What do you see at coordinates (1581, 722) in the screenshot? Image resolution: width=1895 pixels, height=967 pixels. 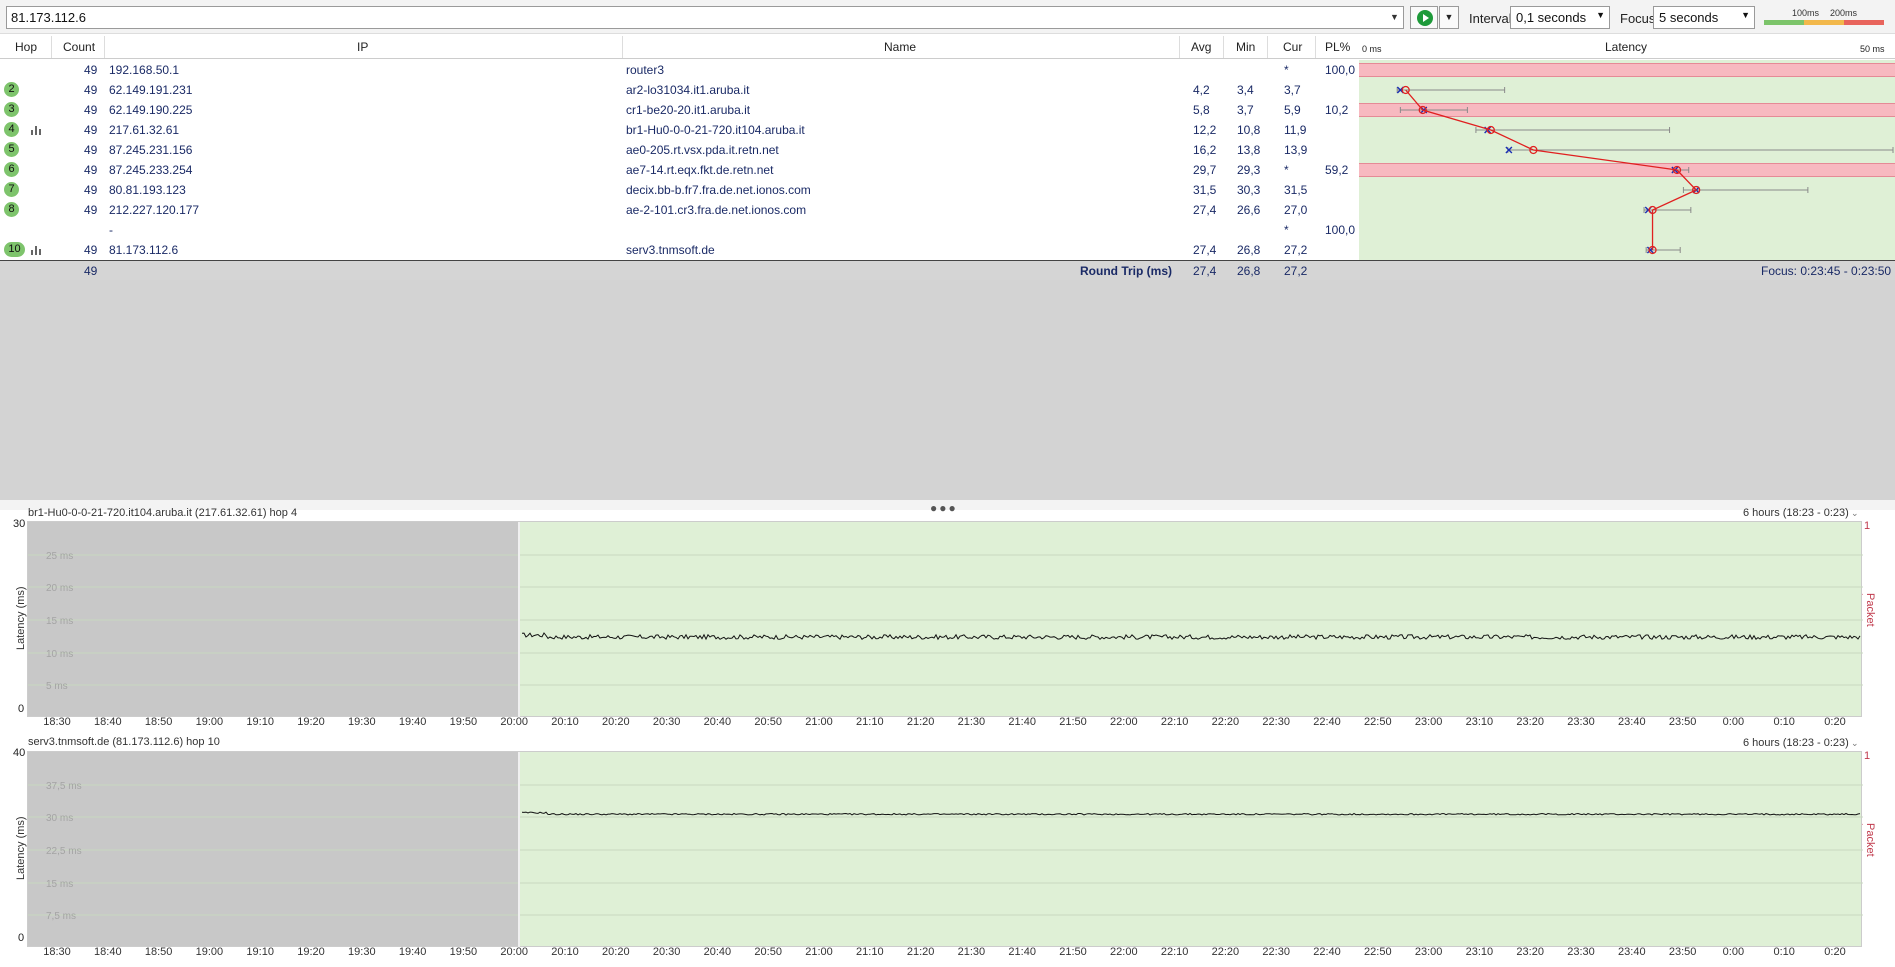 I see `x-tick-label: 23:30` at bounding box center [1581, 722].